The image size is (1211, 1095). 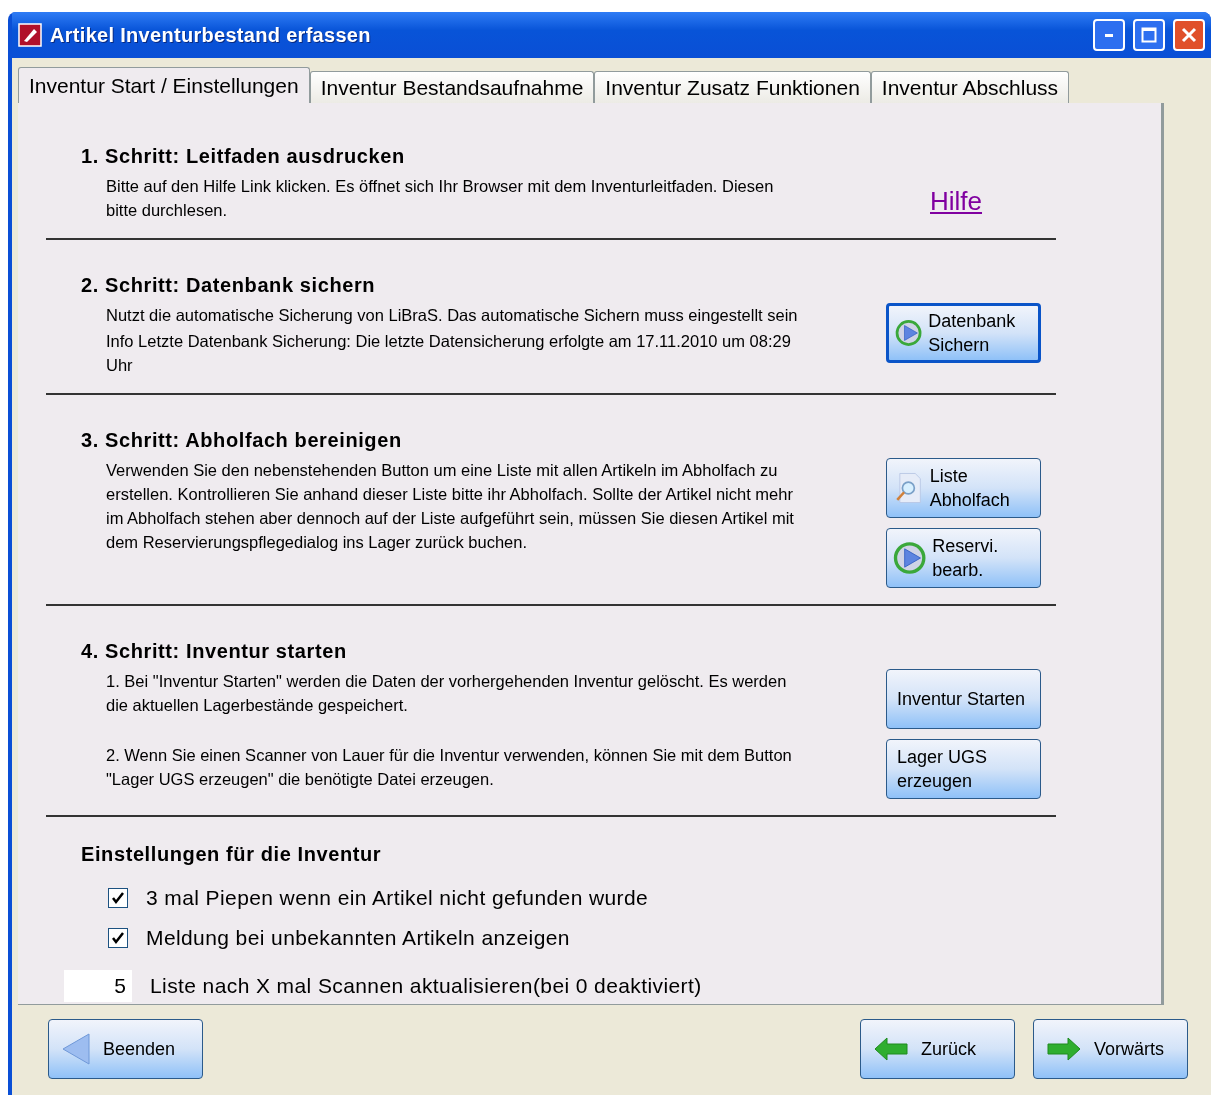 I want to click on app-icon, so click(x=30, y=35).